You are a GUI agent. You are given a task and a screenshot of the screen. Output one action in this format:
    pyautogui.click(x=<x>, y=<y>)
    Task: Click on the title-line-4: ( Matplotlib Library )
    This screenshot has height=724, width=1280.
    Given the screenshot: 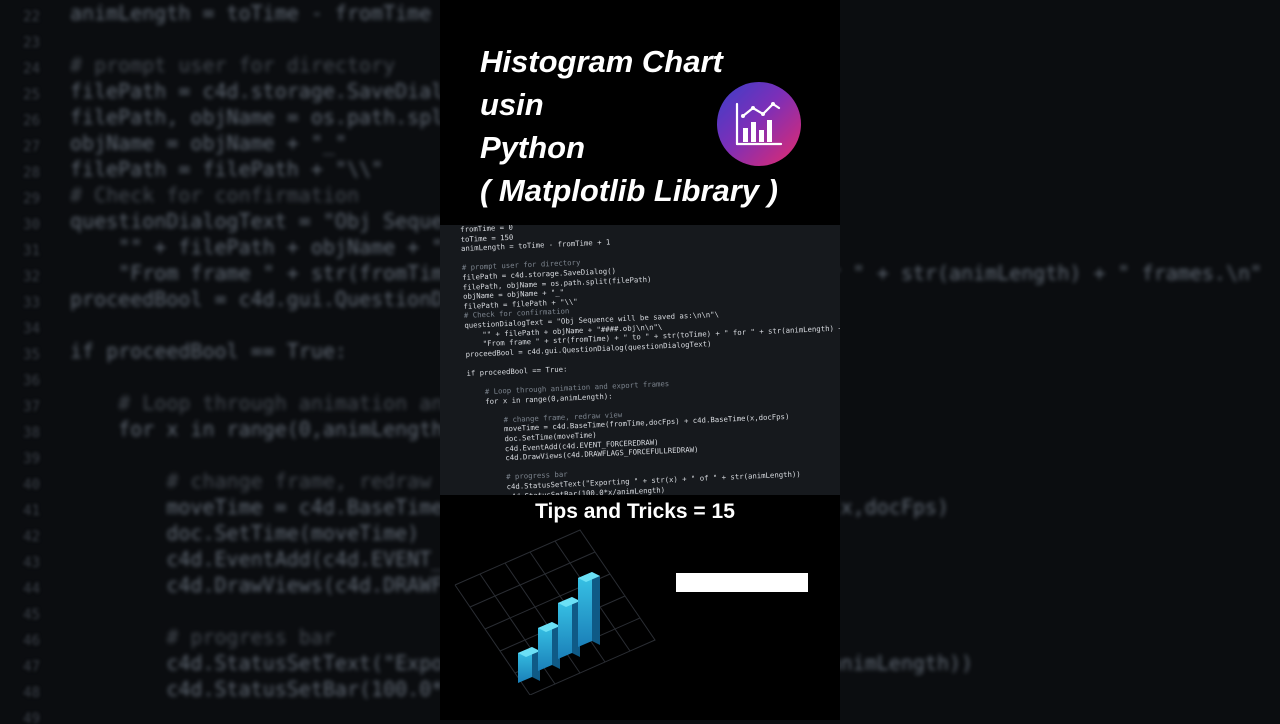 What is the action you would take?
    pyautogui.click(x=629, y=190)
    